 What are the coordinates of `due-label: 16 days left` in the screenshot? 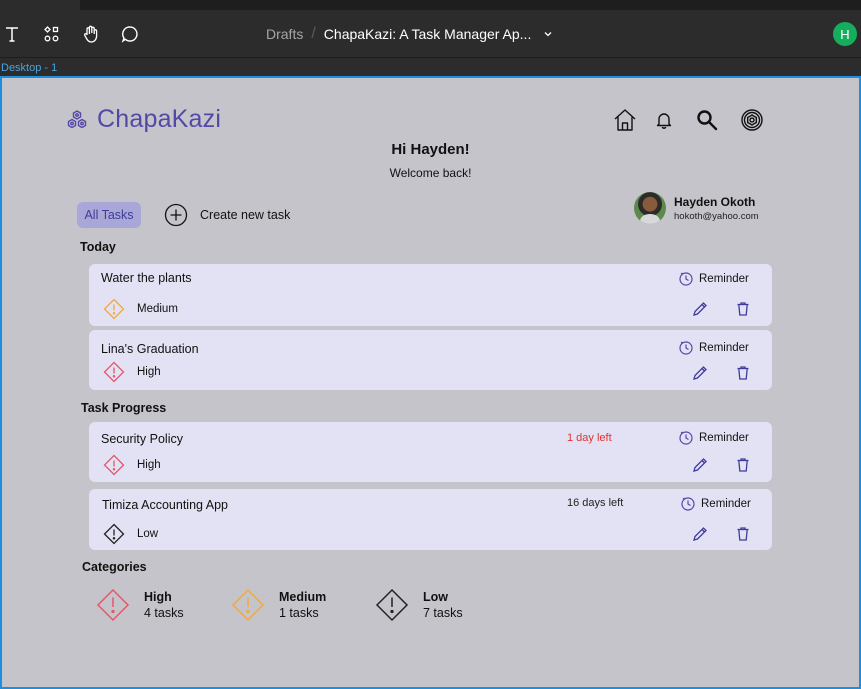 It's located at (595, 503).